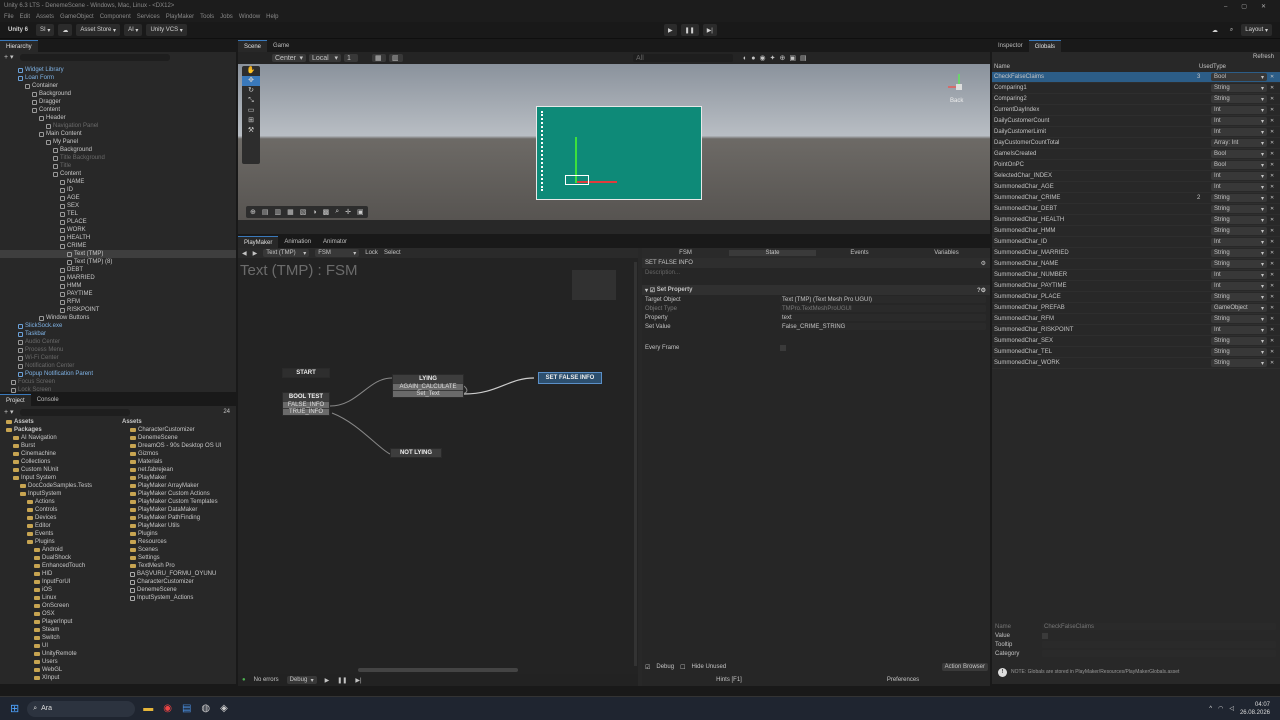 This screenshot has width=1280, height=720. Describe the element at coordinates (118, 238) in the screenshot. I see `hierarchy-item: HEALTH` at that location.